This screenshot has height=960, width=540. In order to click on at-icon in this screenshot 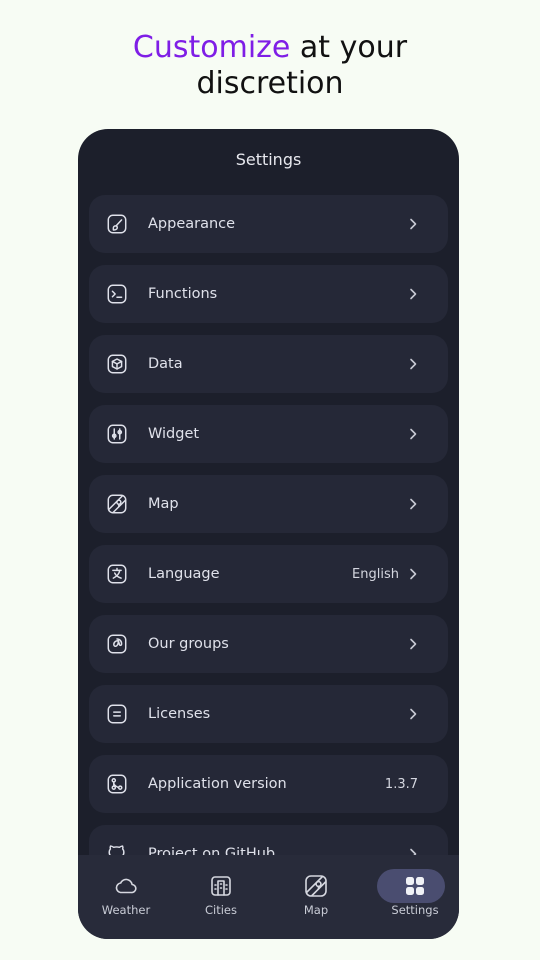, I will do `click(117, 644)`.